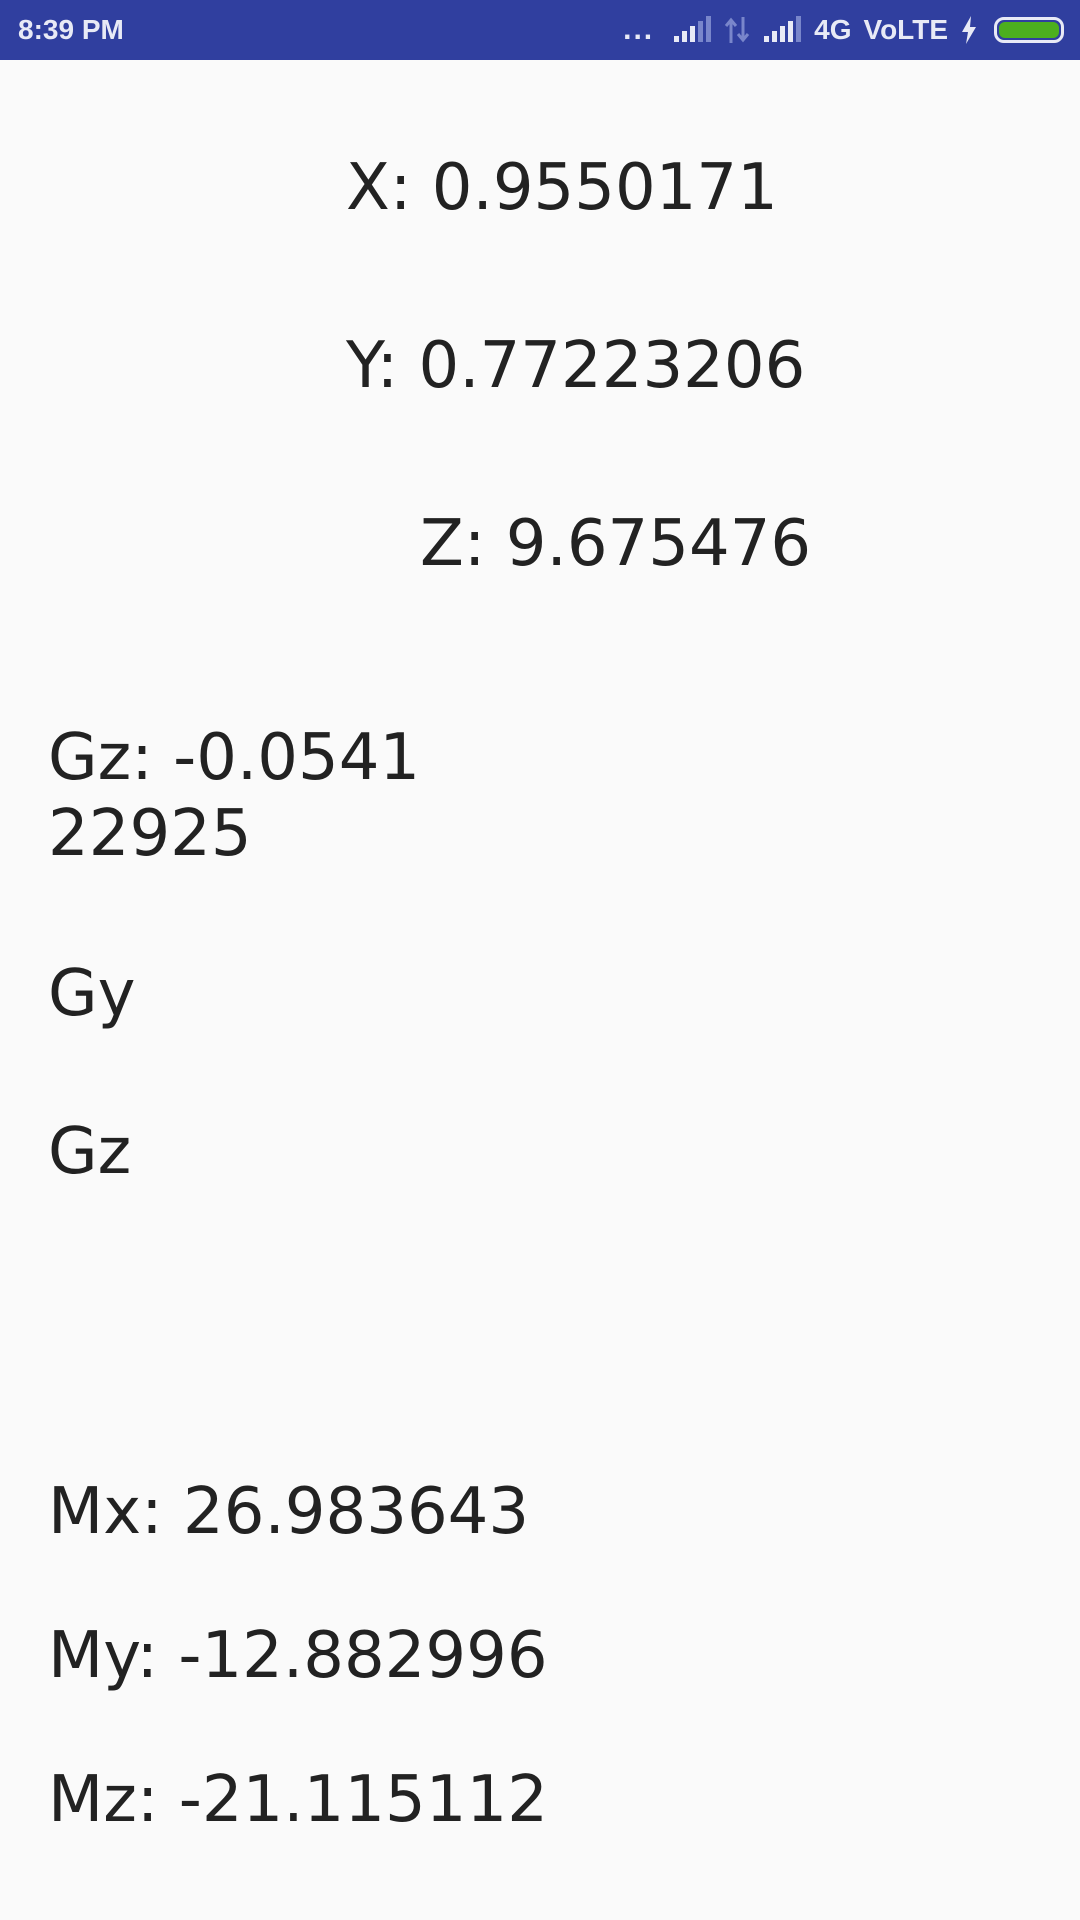 The height and width of the screenshot is (1920, 1080). I want to click on volte-label: VoLTE, so click(905, 29).